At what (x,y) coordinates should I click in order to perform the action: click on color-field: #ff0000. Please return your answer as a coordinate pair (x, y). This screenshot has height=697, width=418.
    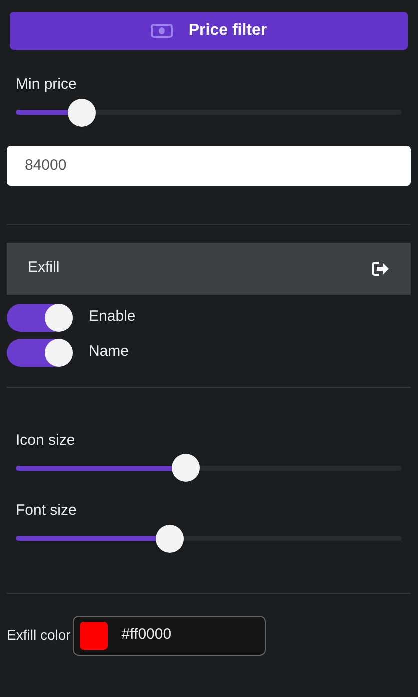
    Looking at the image, I should click on (169, 636).